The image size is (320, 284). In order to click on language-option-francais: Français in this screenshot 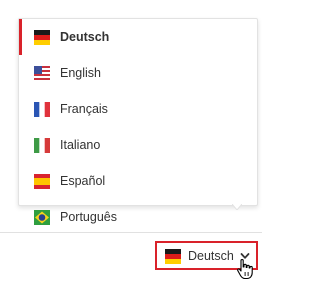, I will do `click(138, 109)`.